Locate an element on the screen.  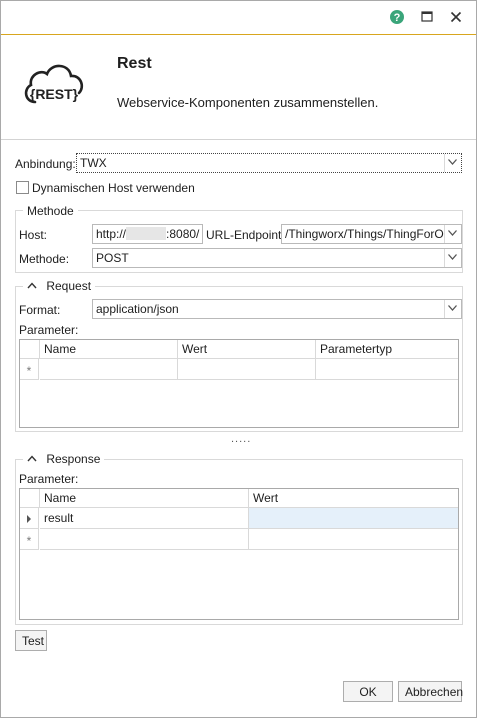
host-input: http:// :8080/ is located at coordinates (147, 234).